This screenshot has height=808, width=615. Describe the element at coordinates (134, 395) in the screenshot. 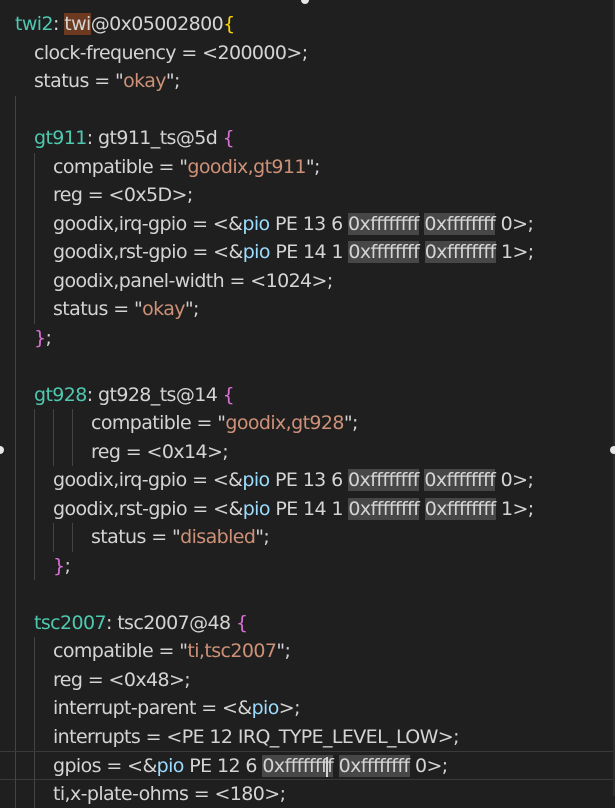

I see `code-text: gt928: gt928_ts@14 {` at that location.